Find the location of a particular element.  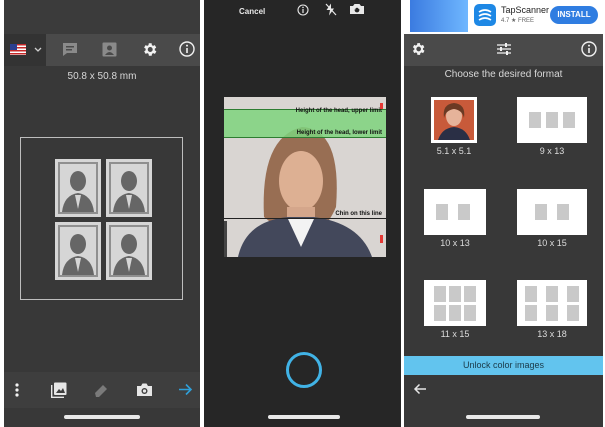

arrow-left-icon is located at coordinates (420, 389).